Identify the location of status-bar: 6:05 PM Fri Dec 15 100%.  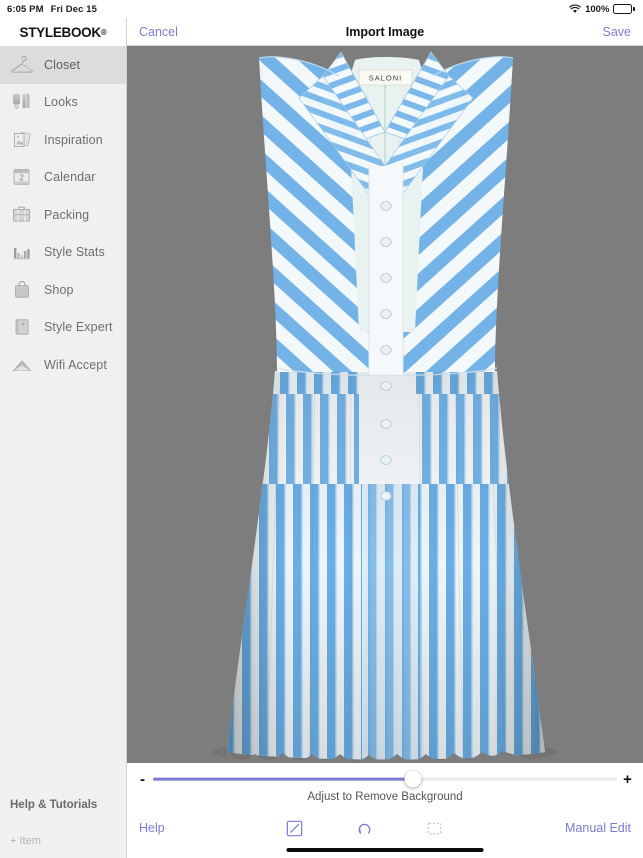
(321, 9).